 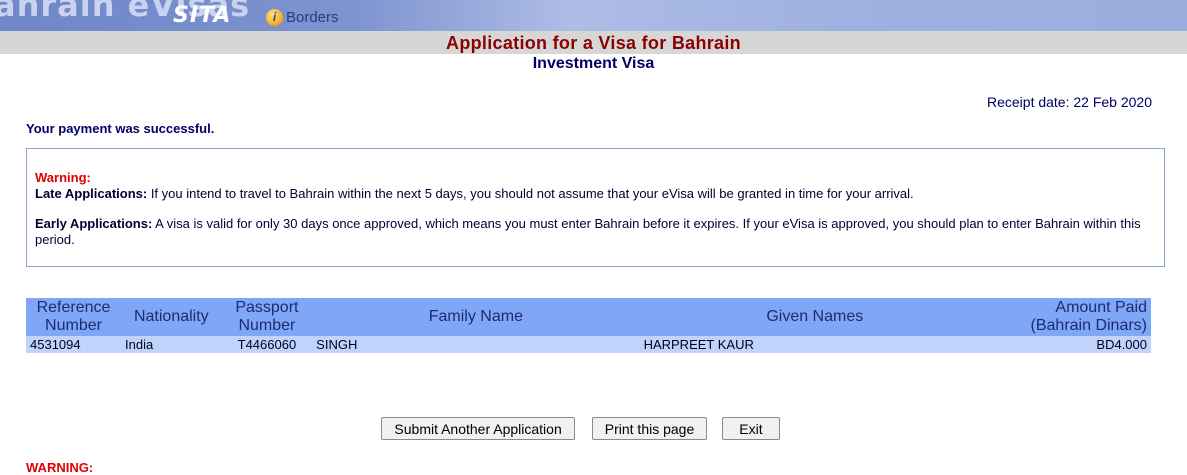 I want to click on title-bar: Application for a Visa for Bahrain, so click(x=593, y=42).